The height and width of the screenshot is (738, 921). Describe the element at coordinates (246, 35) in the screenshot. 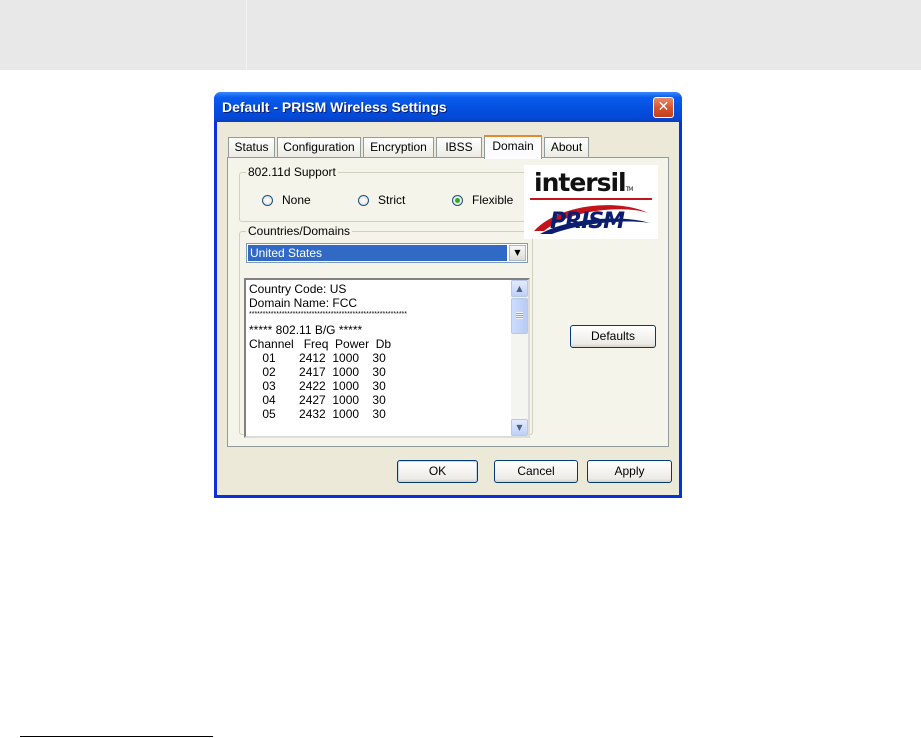

I see `header-divider` at that location.